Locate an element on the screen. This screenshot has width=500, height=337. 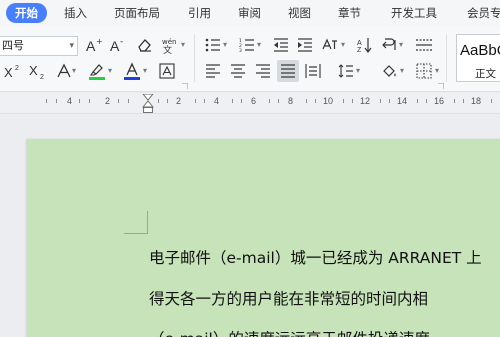
superscript-icon: X2 is located at coordinates (13, 71).